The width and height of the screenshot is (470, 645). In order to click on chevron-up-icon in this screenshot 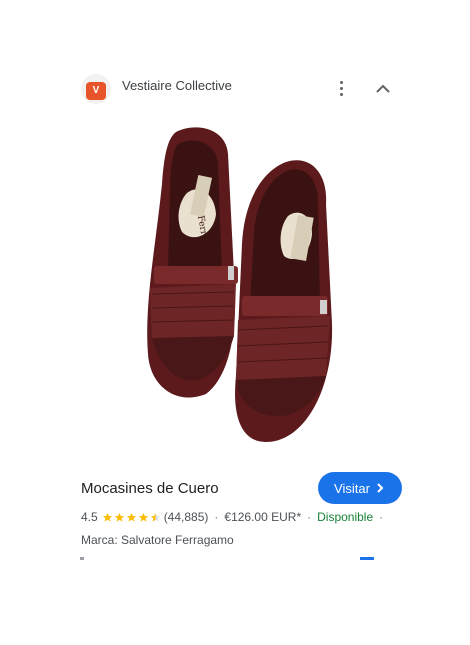, I will do `click(383, 88)`.